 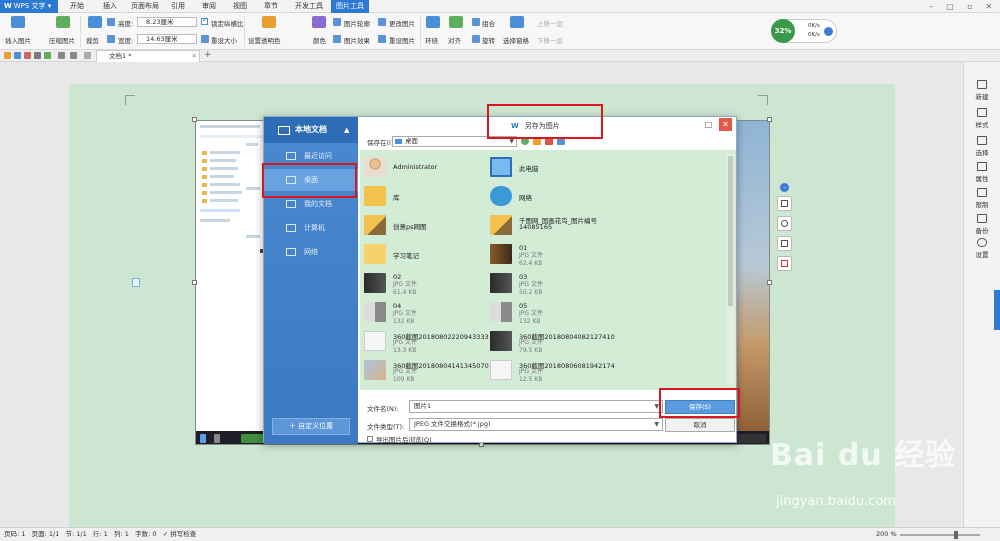 I want to click on tab-picture-tools: 图片工具, so click(x=350, y=6).